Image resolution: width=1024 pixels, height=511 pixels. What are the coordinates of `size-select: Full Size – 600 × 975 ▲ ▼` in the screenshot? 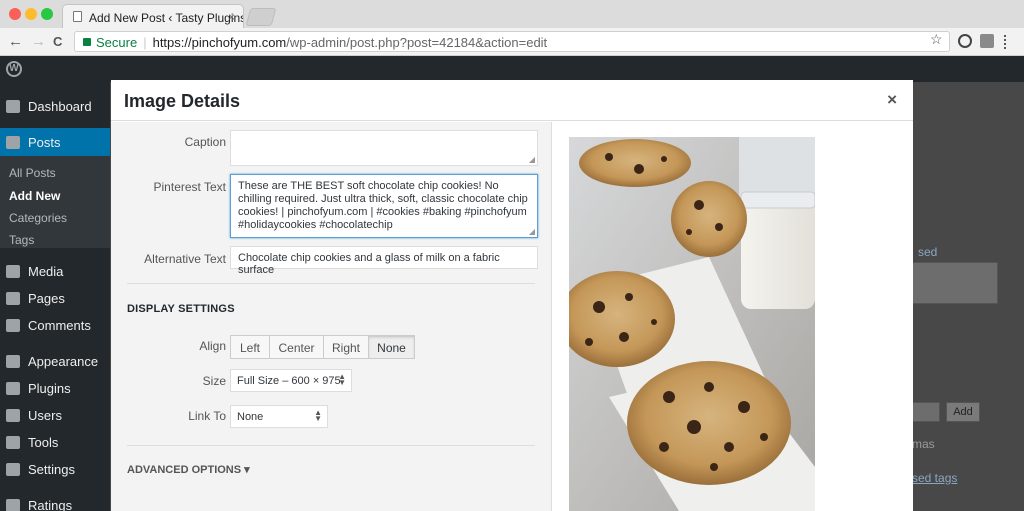 It's located at (291, 380).